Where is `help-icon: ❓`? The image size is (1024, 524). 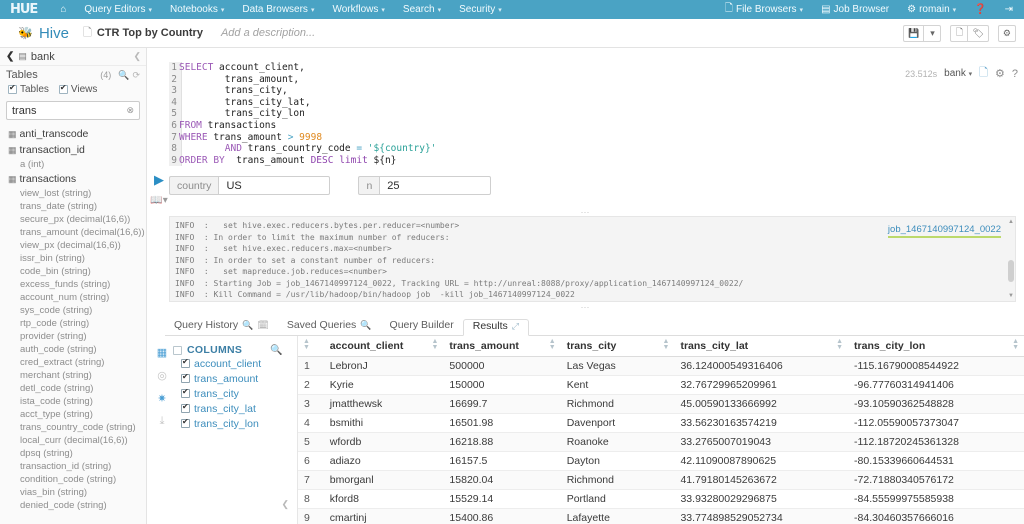
help-icon: ❓ is located at coordinates (980, 9).